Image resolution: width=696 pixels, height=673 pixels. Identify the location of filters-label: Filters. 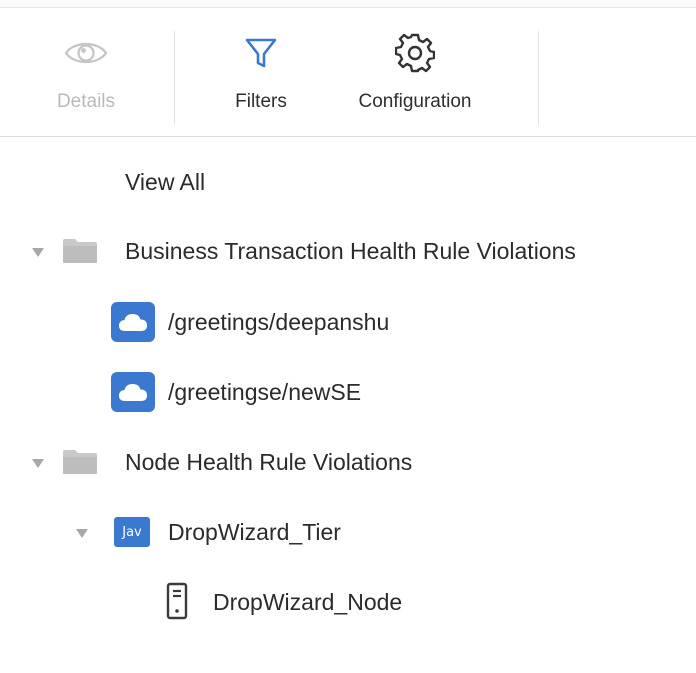
(261, 101).